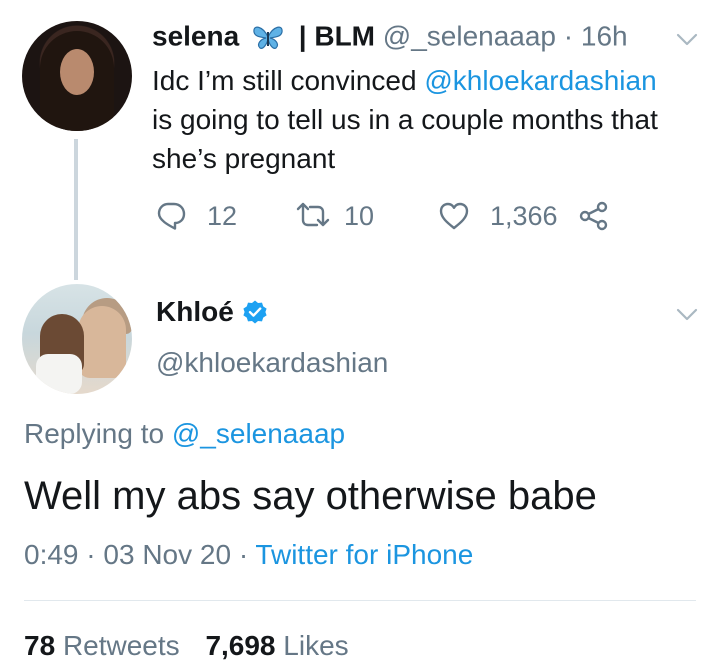 The height and width of the screenshot is (665, 720). I want to click on likes-stat-label: Likes, so click(316, 645).